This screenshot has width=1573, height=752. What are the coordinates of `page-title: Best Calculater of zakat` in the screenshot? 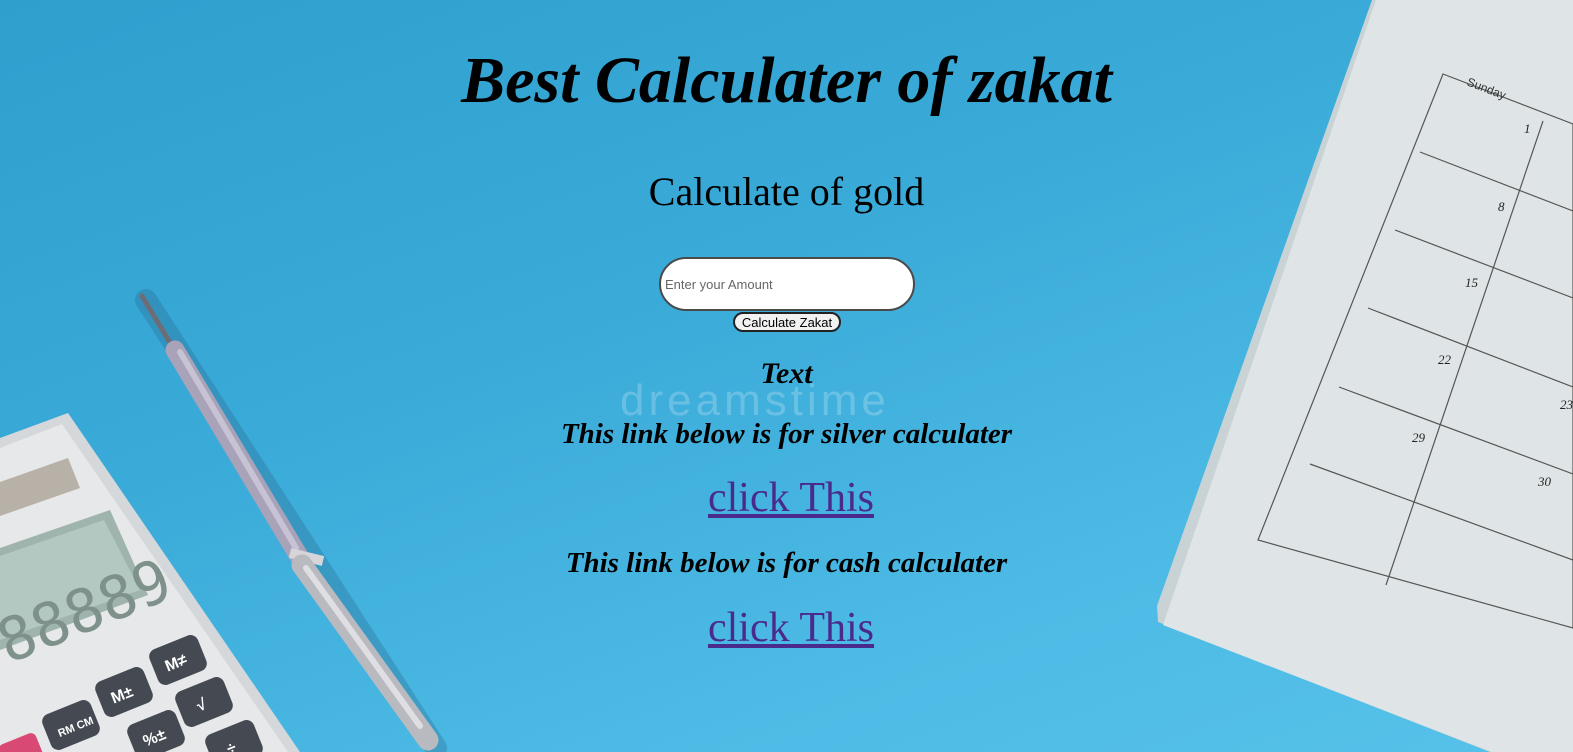 It's located at (786, 80).